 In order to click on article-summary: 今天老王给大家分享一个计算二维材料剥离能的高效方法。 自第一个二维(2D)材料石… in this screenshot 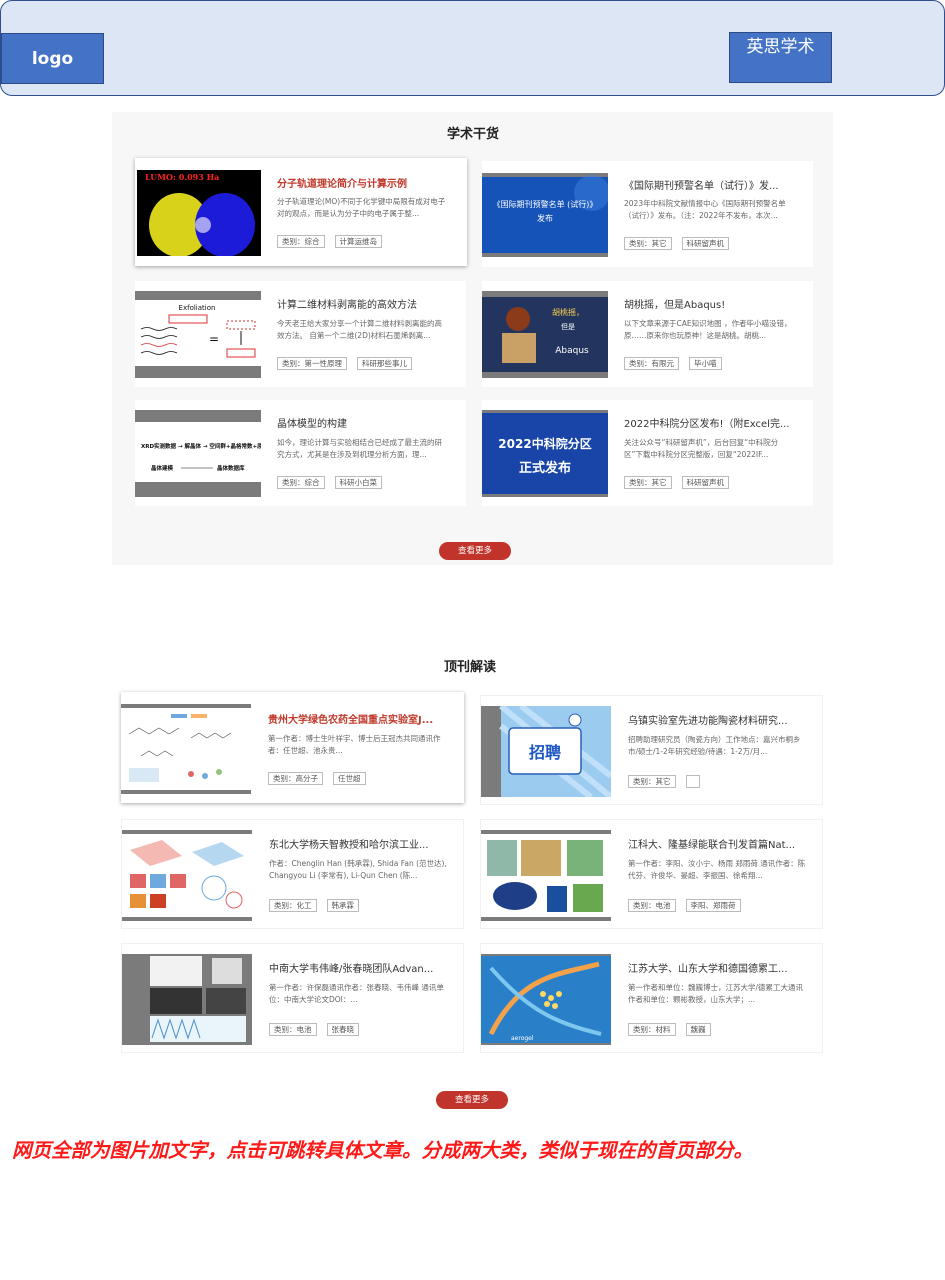, I will do `click(359, 329)`.